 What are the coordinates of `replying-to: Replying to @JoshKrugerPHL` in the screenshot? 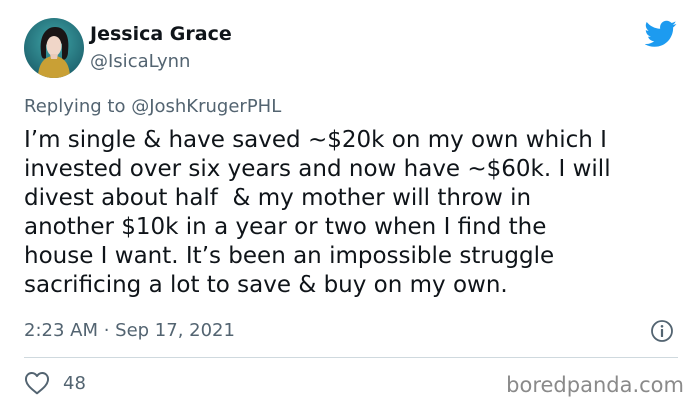 It's located at (152, 106).